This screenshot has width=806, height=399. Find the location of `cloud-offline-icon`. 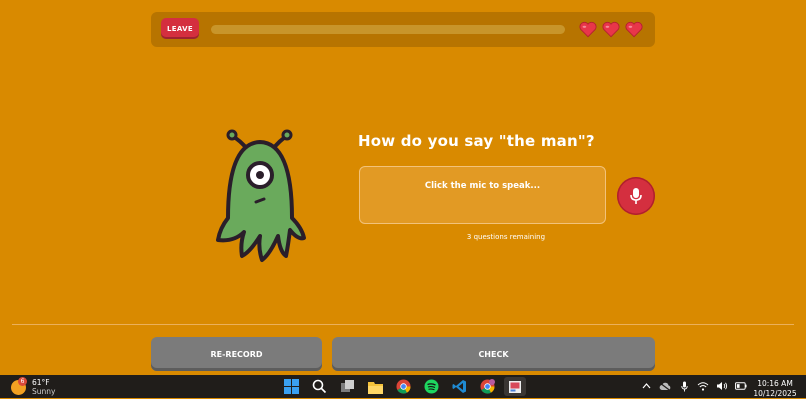

cloud-offline-icon is located at coordinates (665, 386).